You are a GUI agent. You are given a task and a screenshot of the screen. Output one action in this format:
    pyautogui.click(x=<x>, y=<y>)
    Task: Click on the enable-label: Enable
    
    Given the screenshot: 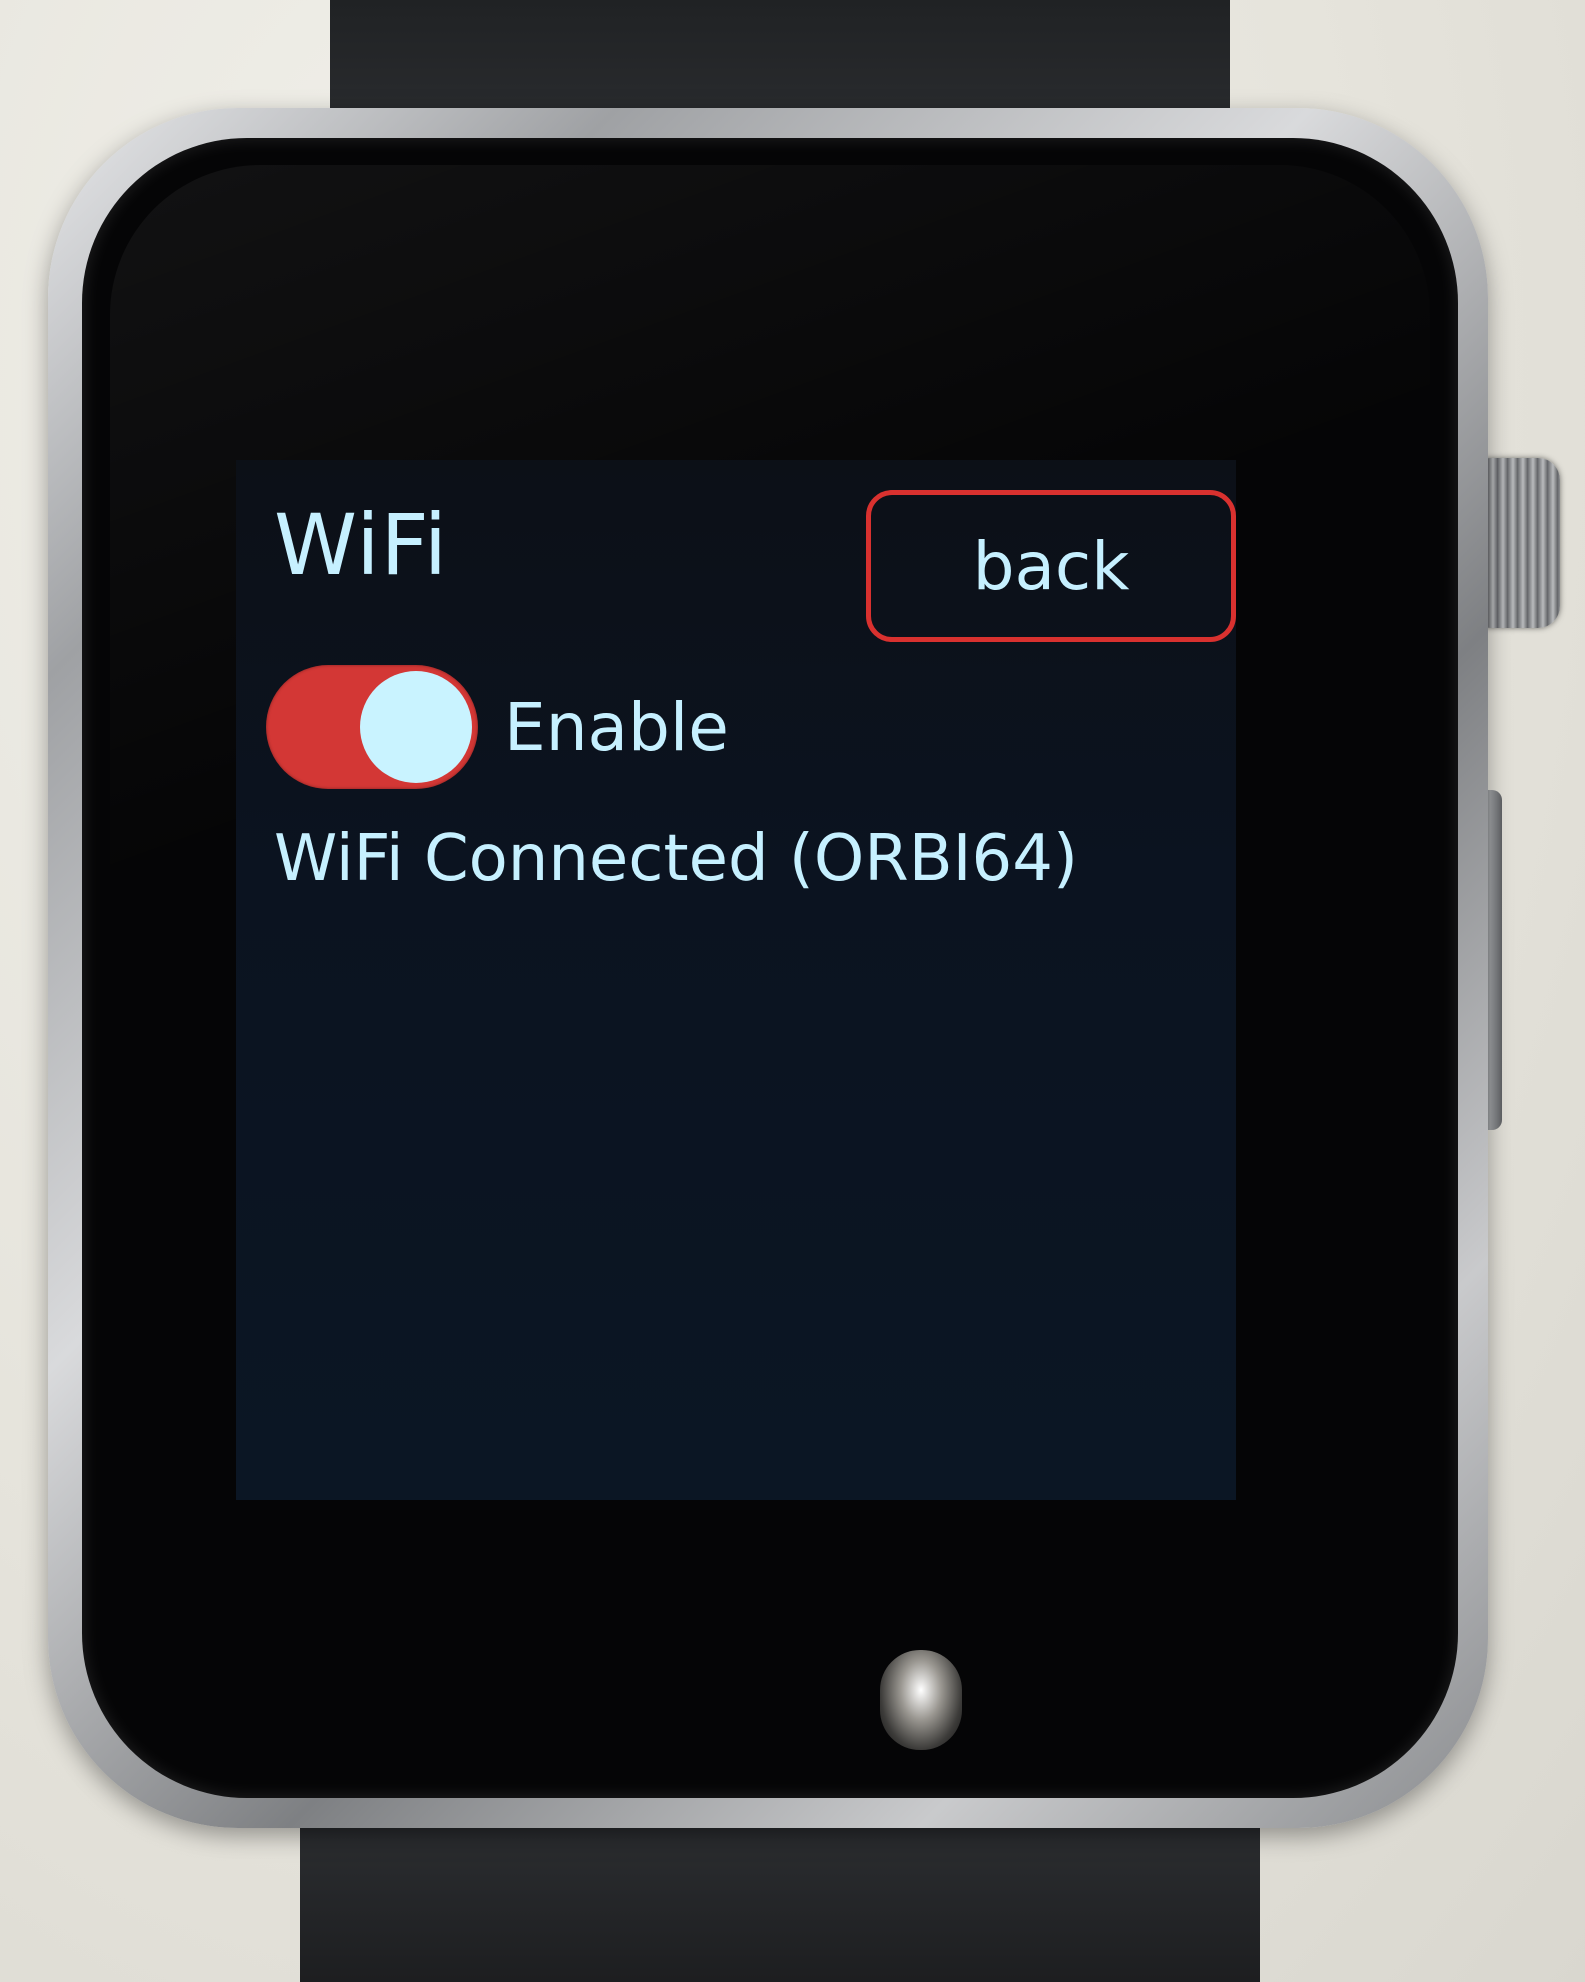 What is the action you would take?
    pyautogui.click(x=616, y=727)
    